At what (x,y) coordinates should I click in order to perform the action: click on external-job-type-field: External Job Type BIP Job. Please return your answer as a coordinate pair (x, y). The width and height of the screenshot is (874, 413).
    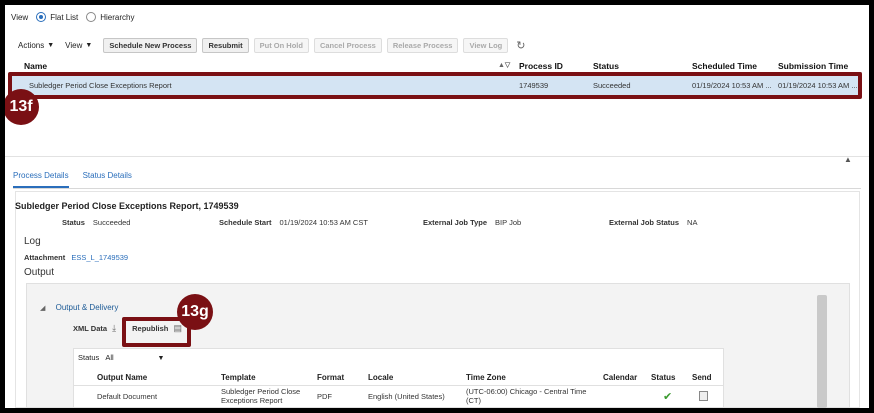
    Looking at the image, I should click on (472, 222).